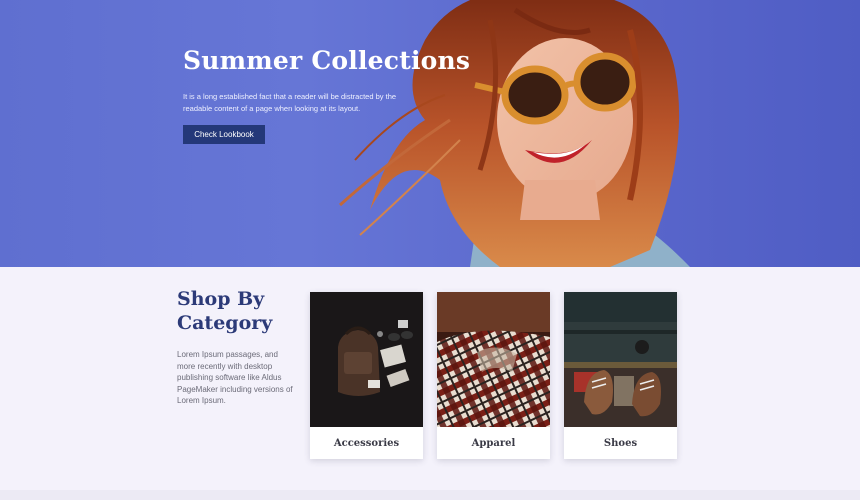 The image size is (860, 500). What do you see at coordinates (493, 443) in the screenshot?
I see `category-label: Apparel` at bounding box center [493, 443].